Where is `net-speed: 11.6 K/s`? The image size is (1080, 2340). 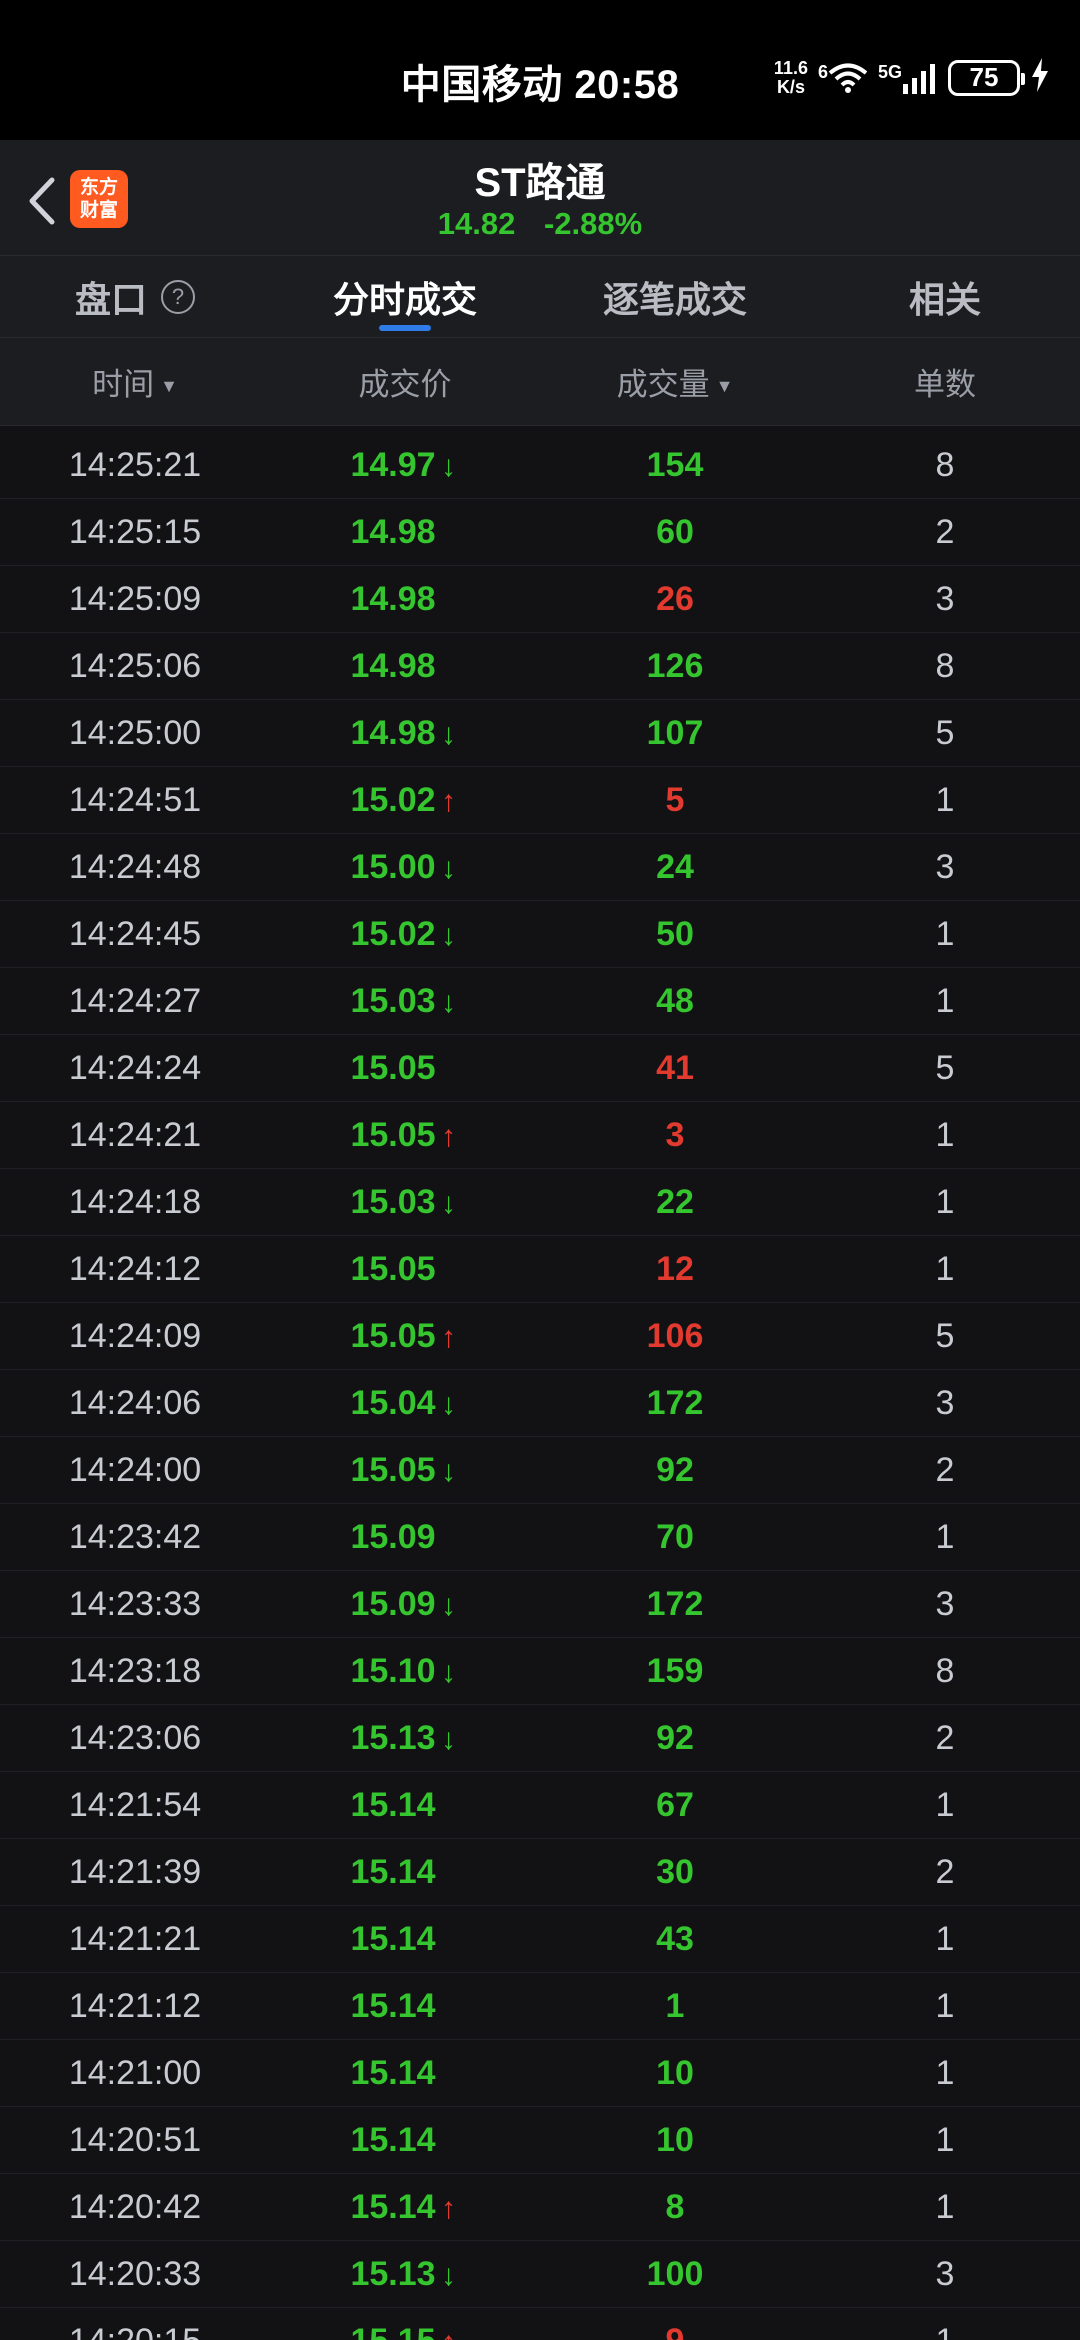 net-speed: 11.6 K/s is located at coordinates (791, 77).